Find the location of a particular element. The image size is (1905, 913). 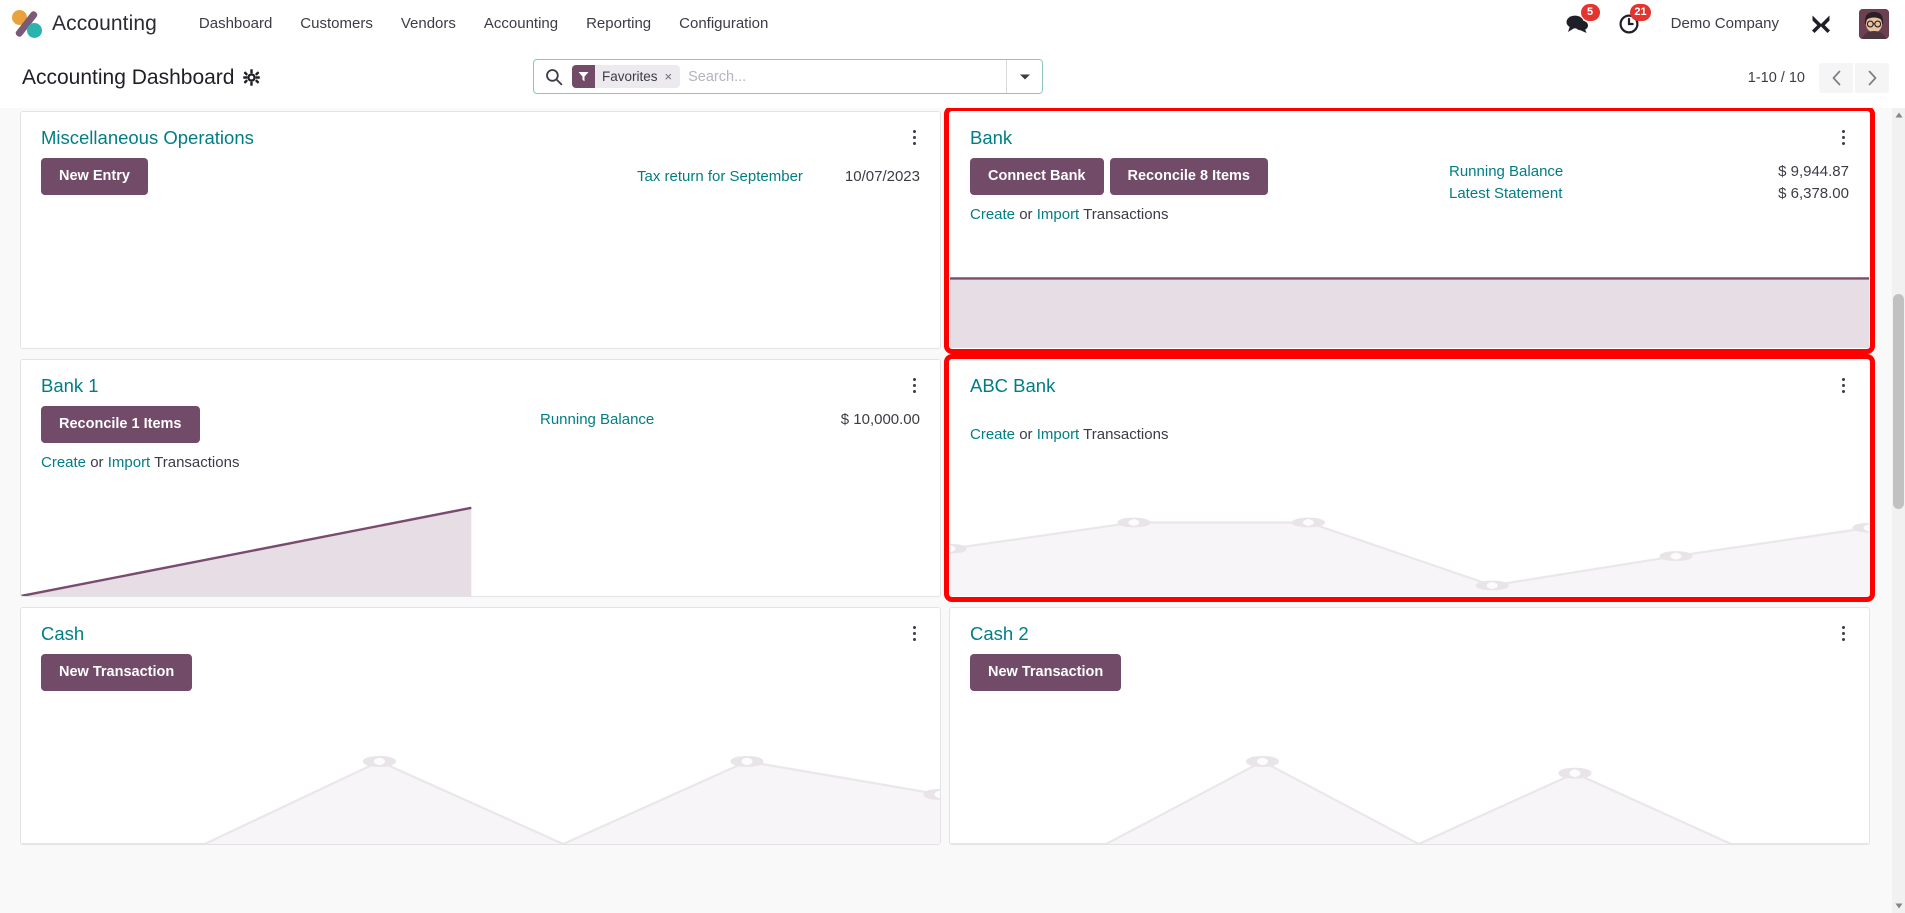

card-cash-2: Cash 2 New Transaction is located at coordinates (1409, 726).